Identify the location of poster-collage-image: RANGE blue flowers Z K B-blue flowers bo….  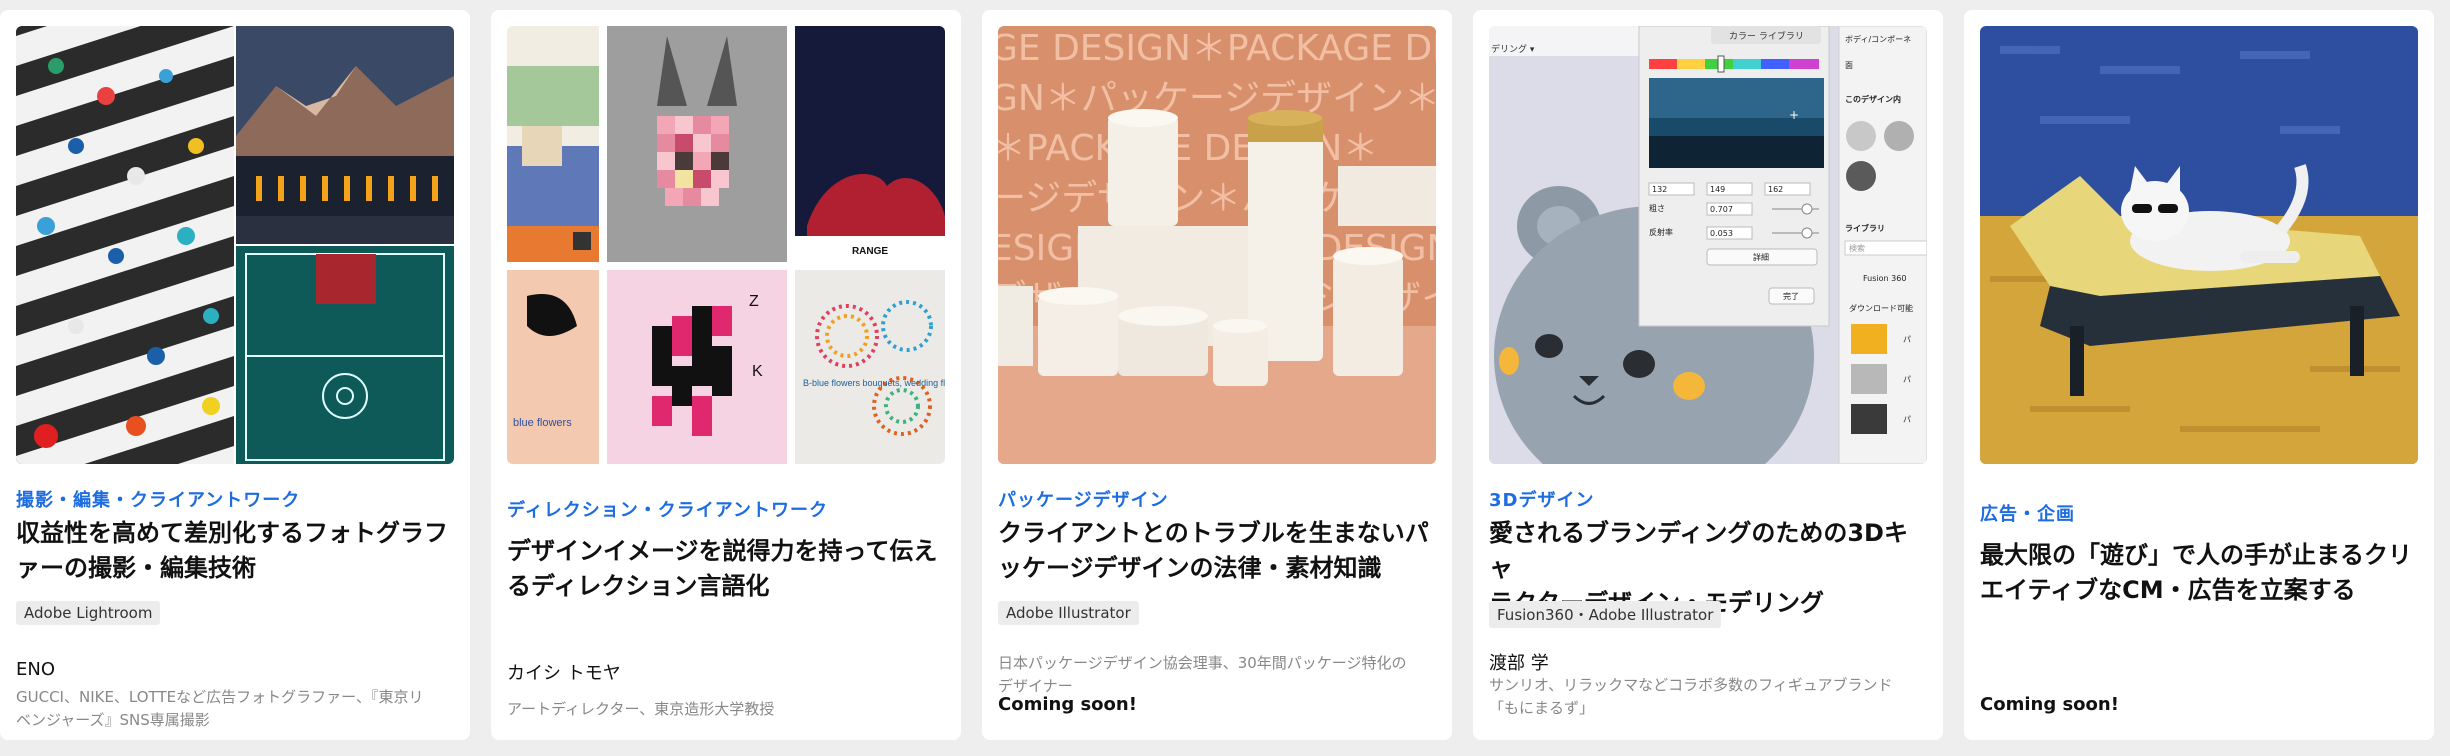
(726, 245).